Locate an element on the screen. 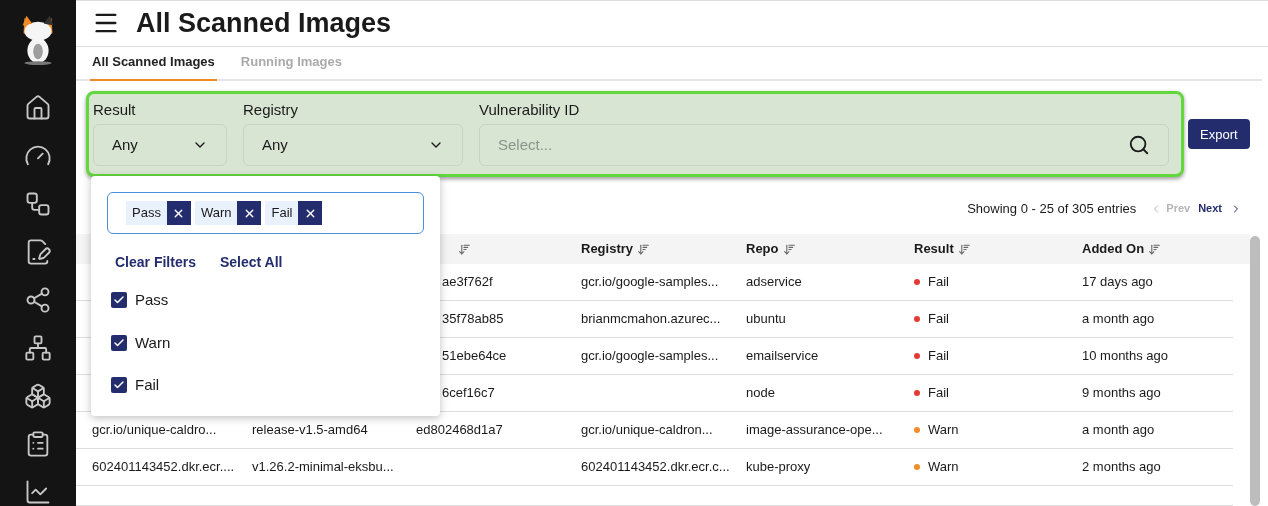 The width and height of the screenshot is (1268, 506). table-cell-text: ae3f762f is located at coordinates (467, 282).